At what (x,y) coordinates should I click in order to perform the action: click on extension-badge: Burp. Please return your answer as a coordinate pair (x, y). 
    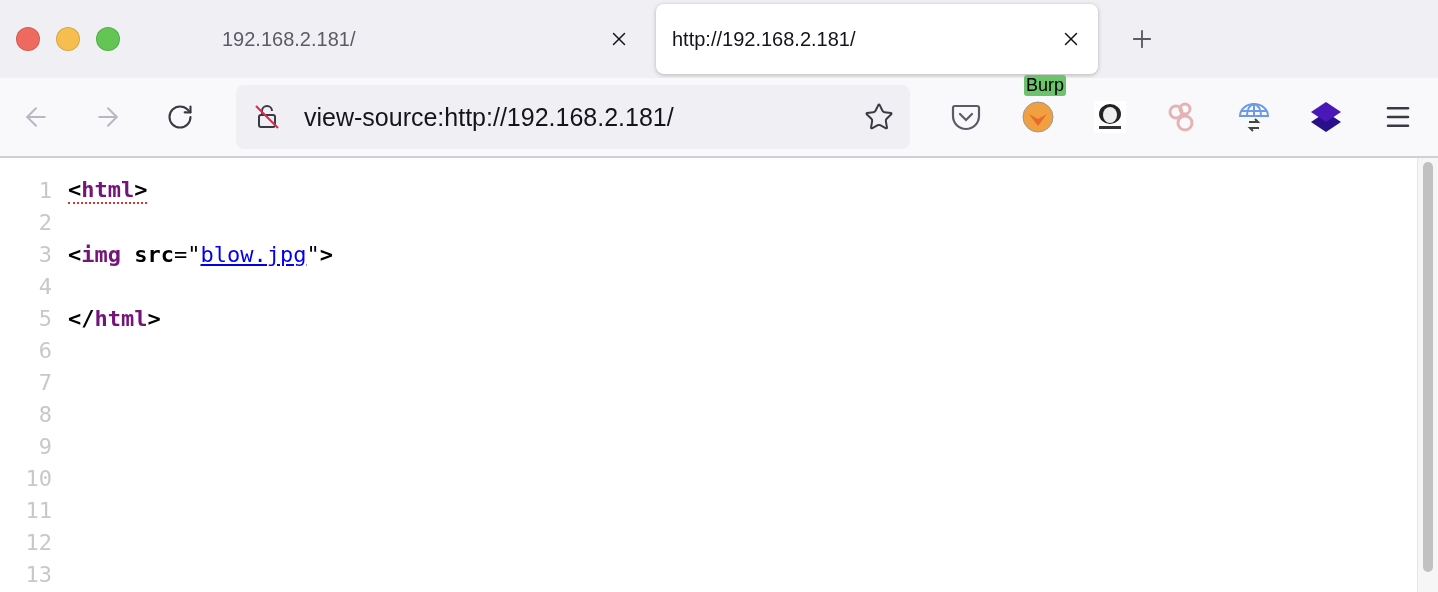
    Looking at the image, I should click on (1045, 85).